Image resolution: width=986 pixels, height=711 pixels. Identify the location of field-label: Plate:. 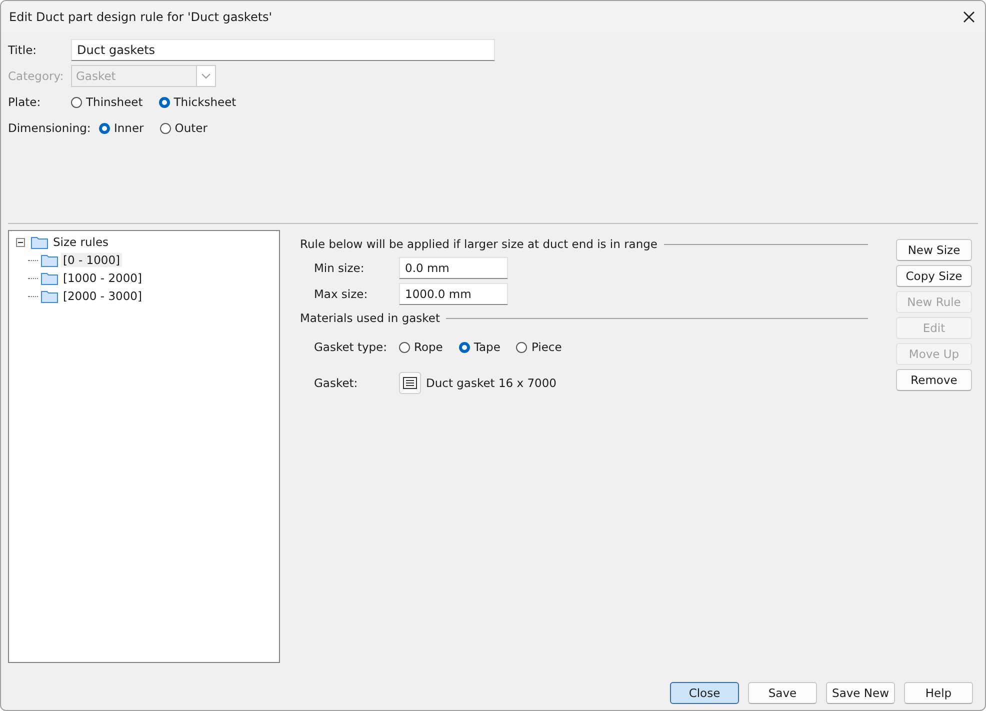
(25, 102).